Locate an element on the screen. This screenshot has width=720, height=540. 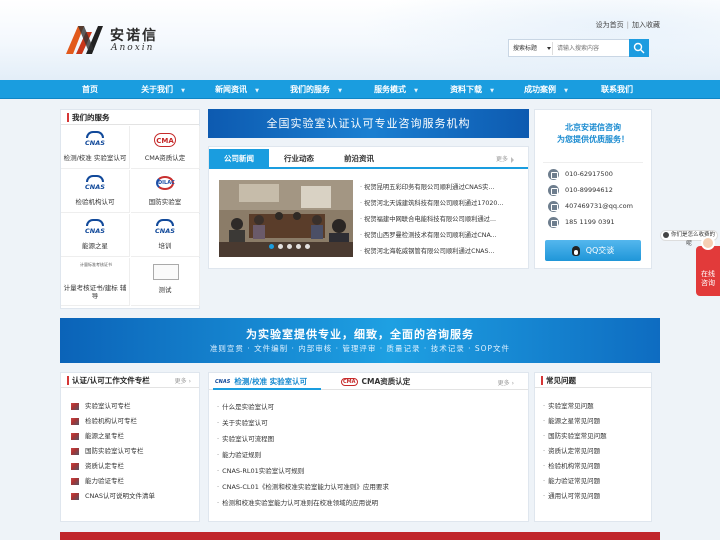
divider is located at coordinates (593, 162).